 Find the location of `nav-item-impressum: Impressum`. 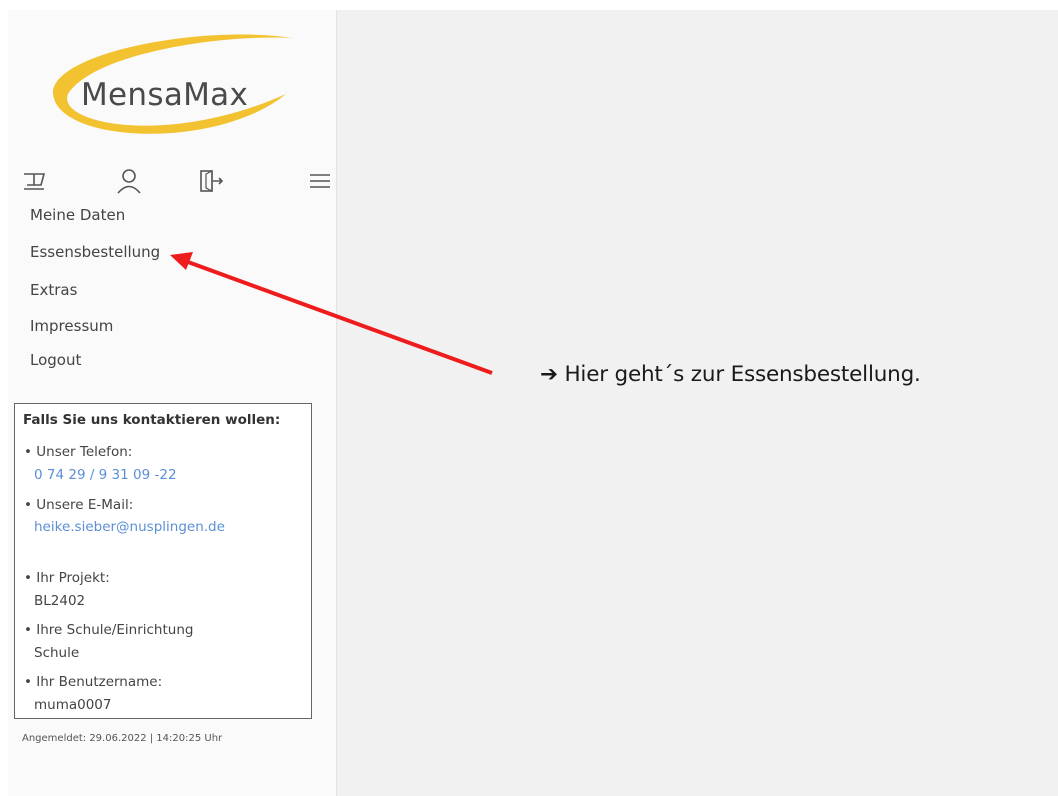

nav-item-impressum: Impressum is located at coordinates (71, 326).